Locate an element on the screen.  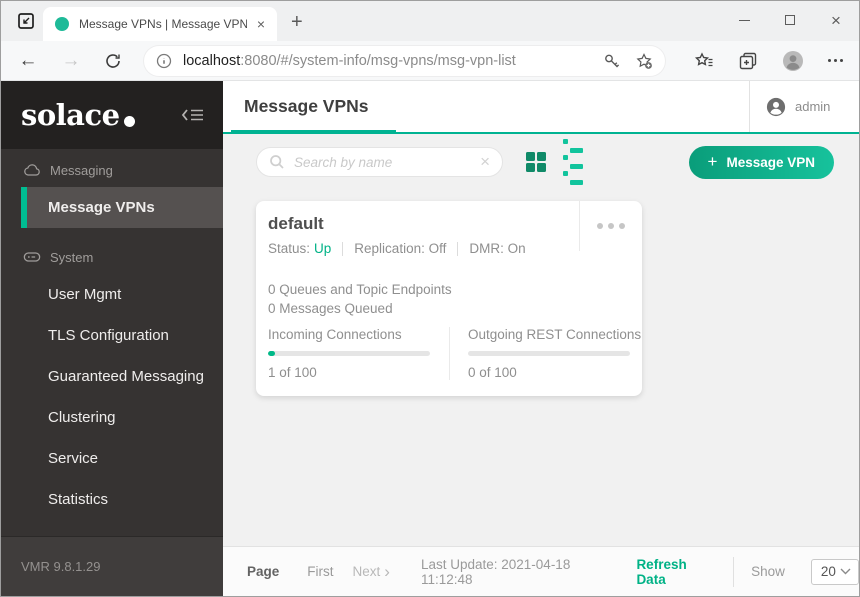
status-label: Status: is located at coordinates (289, 248).